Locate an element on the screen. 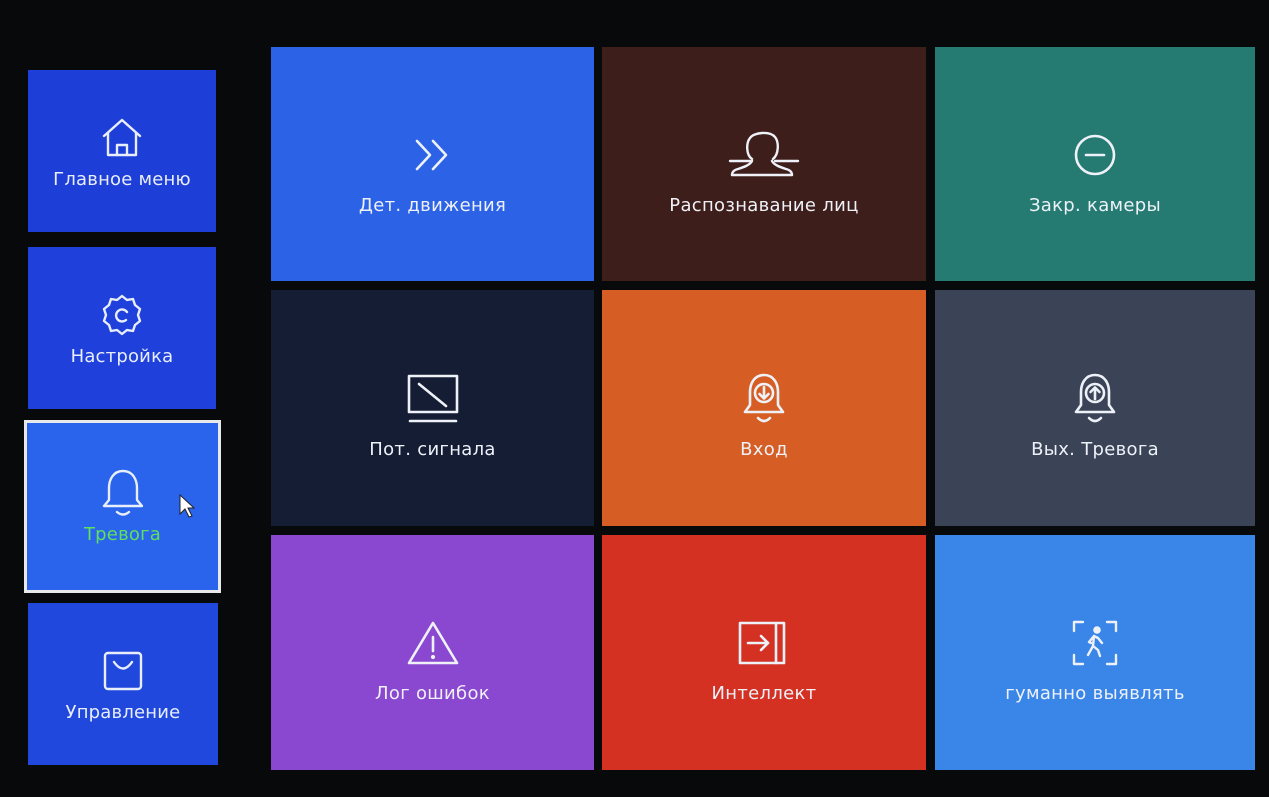 The image size is (1269, 797). bag-icon is located at coordinates (123, 671).